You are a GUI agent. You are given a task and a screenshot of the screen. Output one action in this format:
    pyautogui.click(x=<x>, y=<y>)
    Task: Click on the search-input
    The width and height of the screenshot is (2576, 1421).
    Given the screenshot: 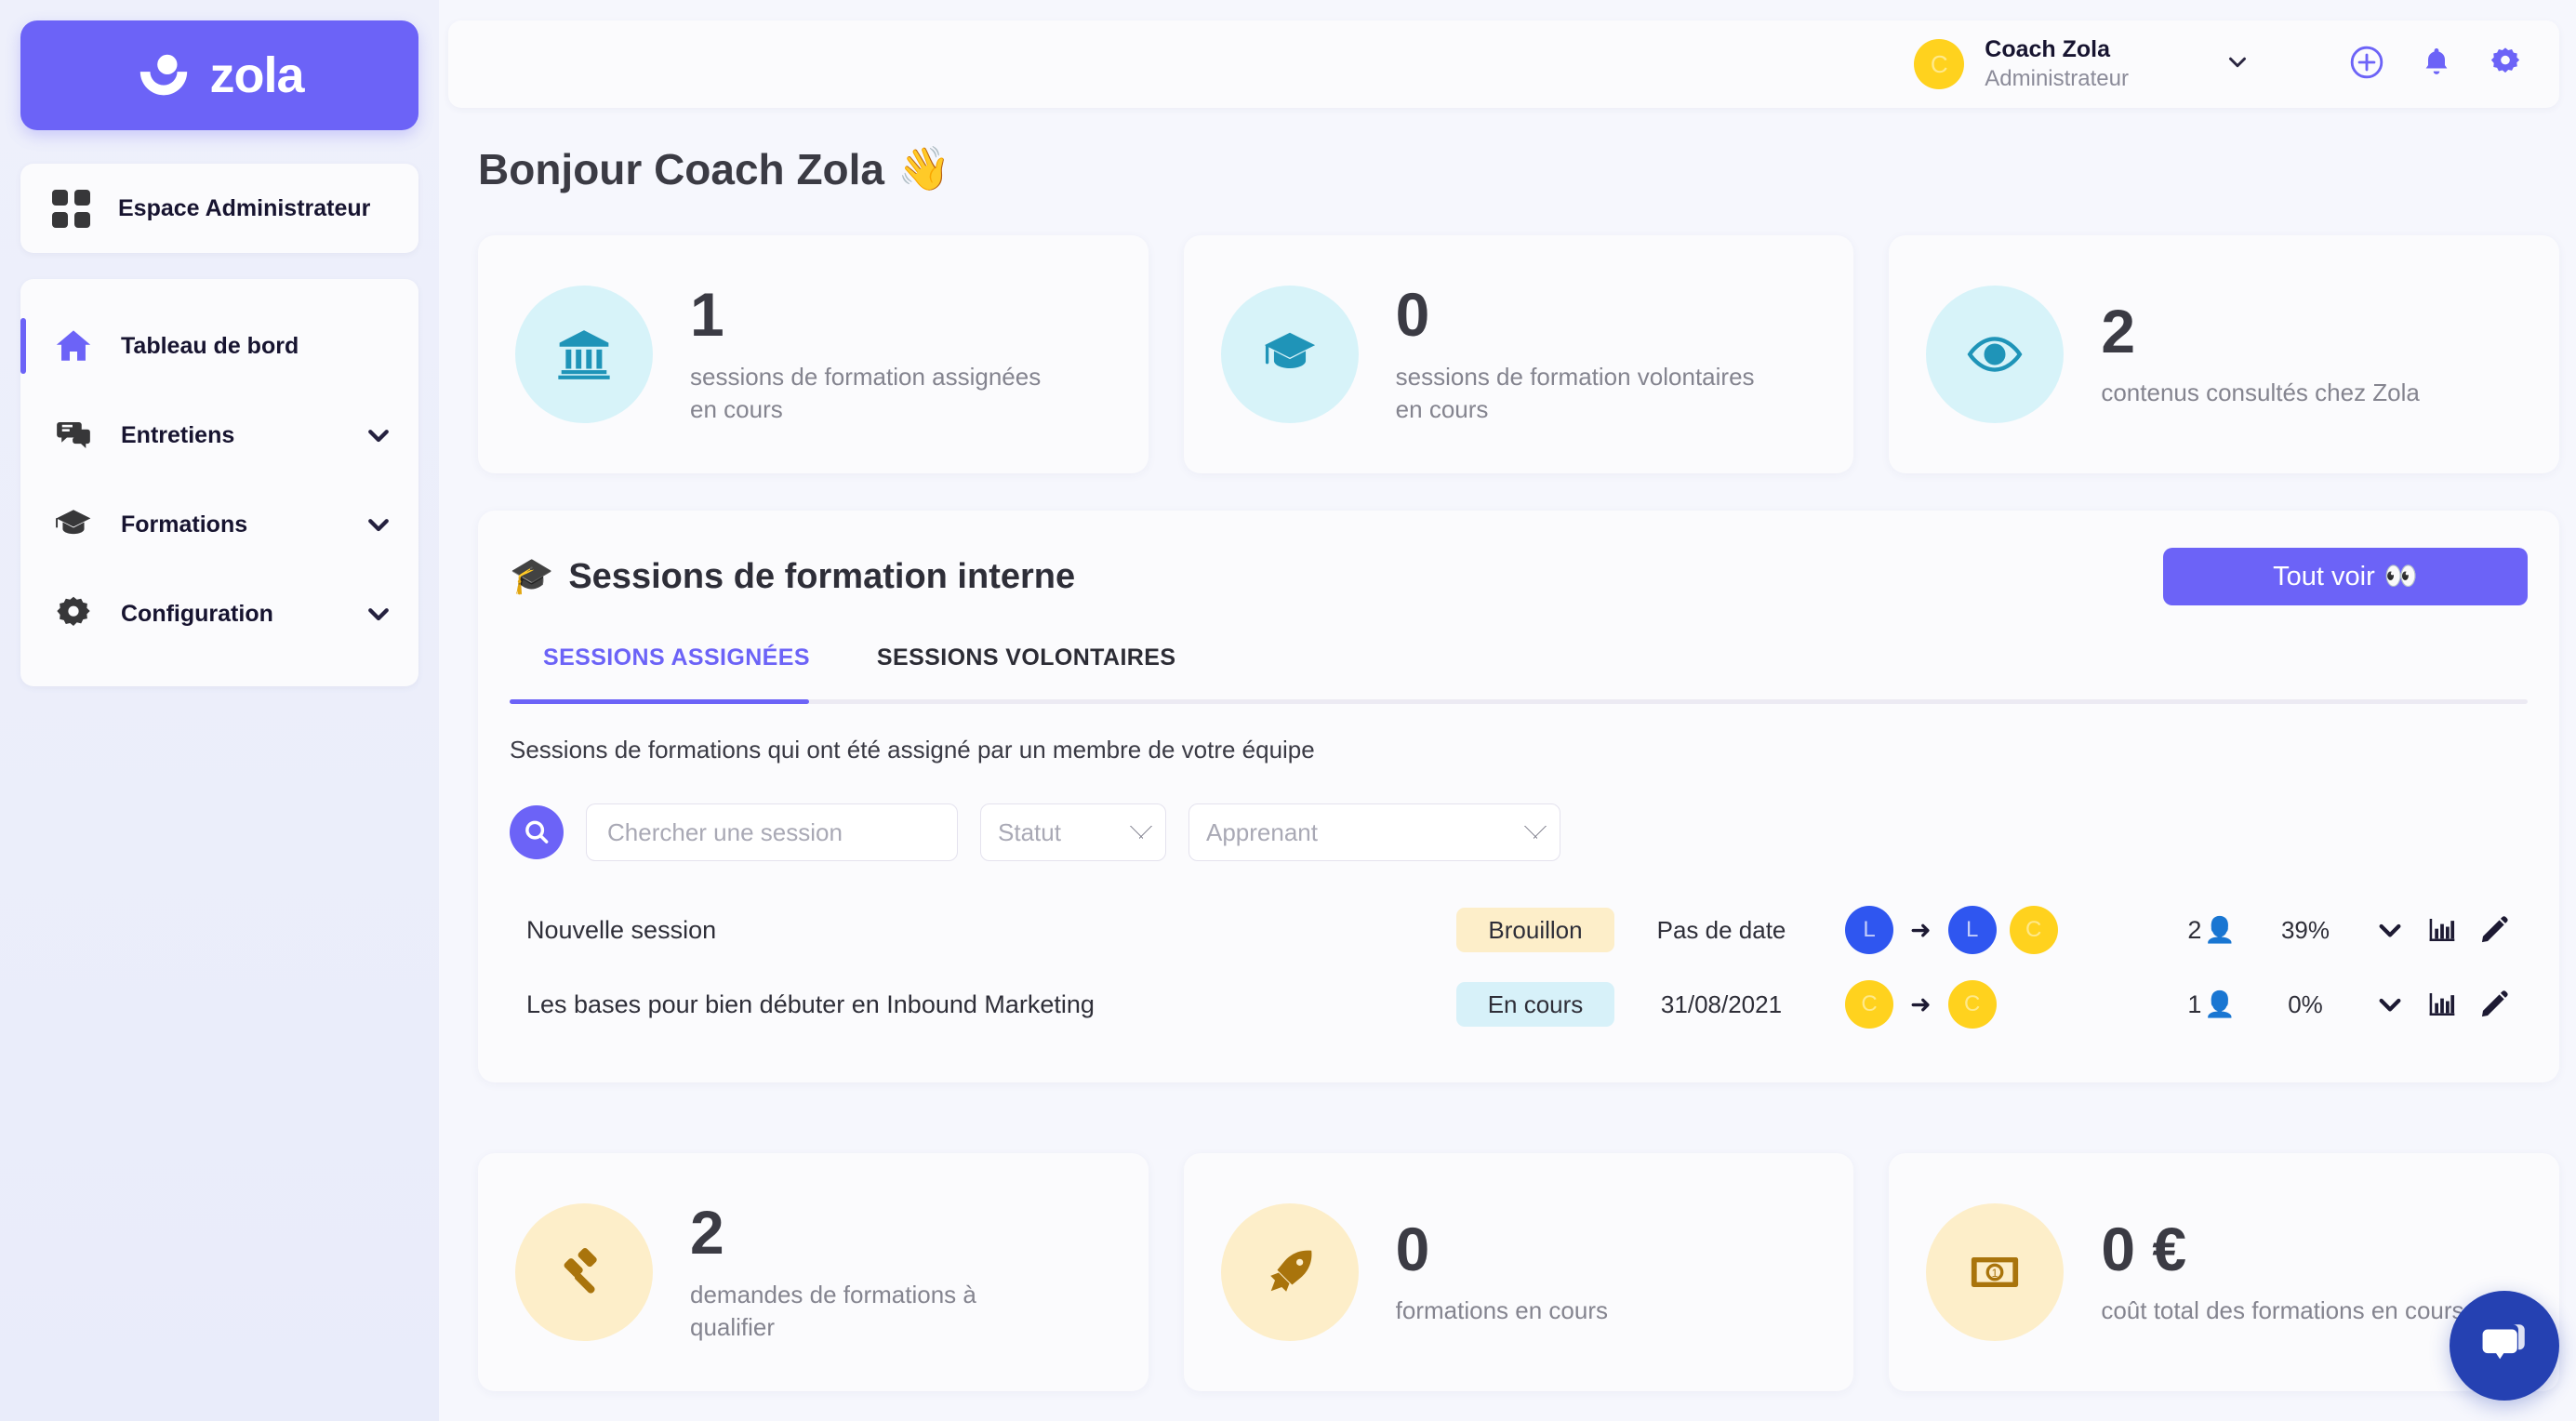 What is the action you would take?
    pyautogui.click(x=772, y=832)
    